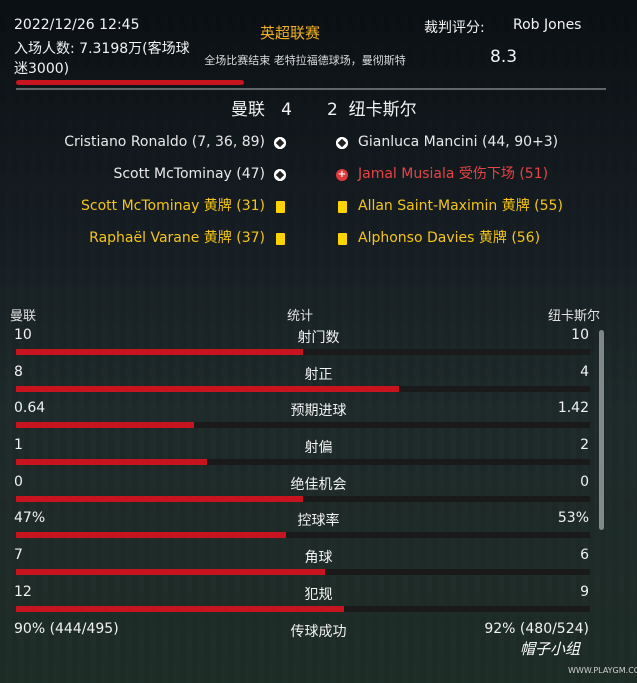  I want to click on home-event-card-1: Scott McTominay 黄牌 (31), so click(137, 206).